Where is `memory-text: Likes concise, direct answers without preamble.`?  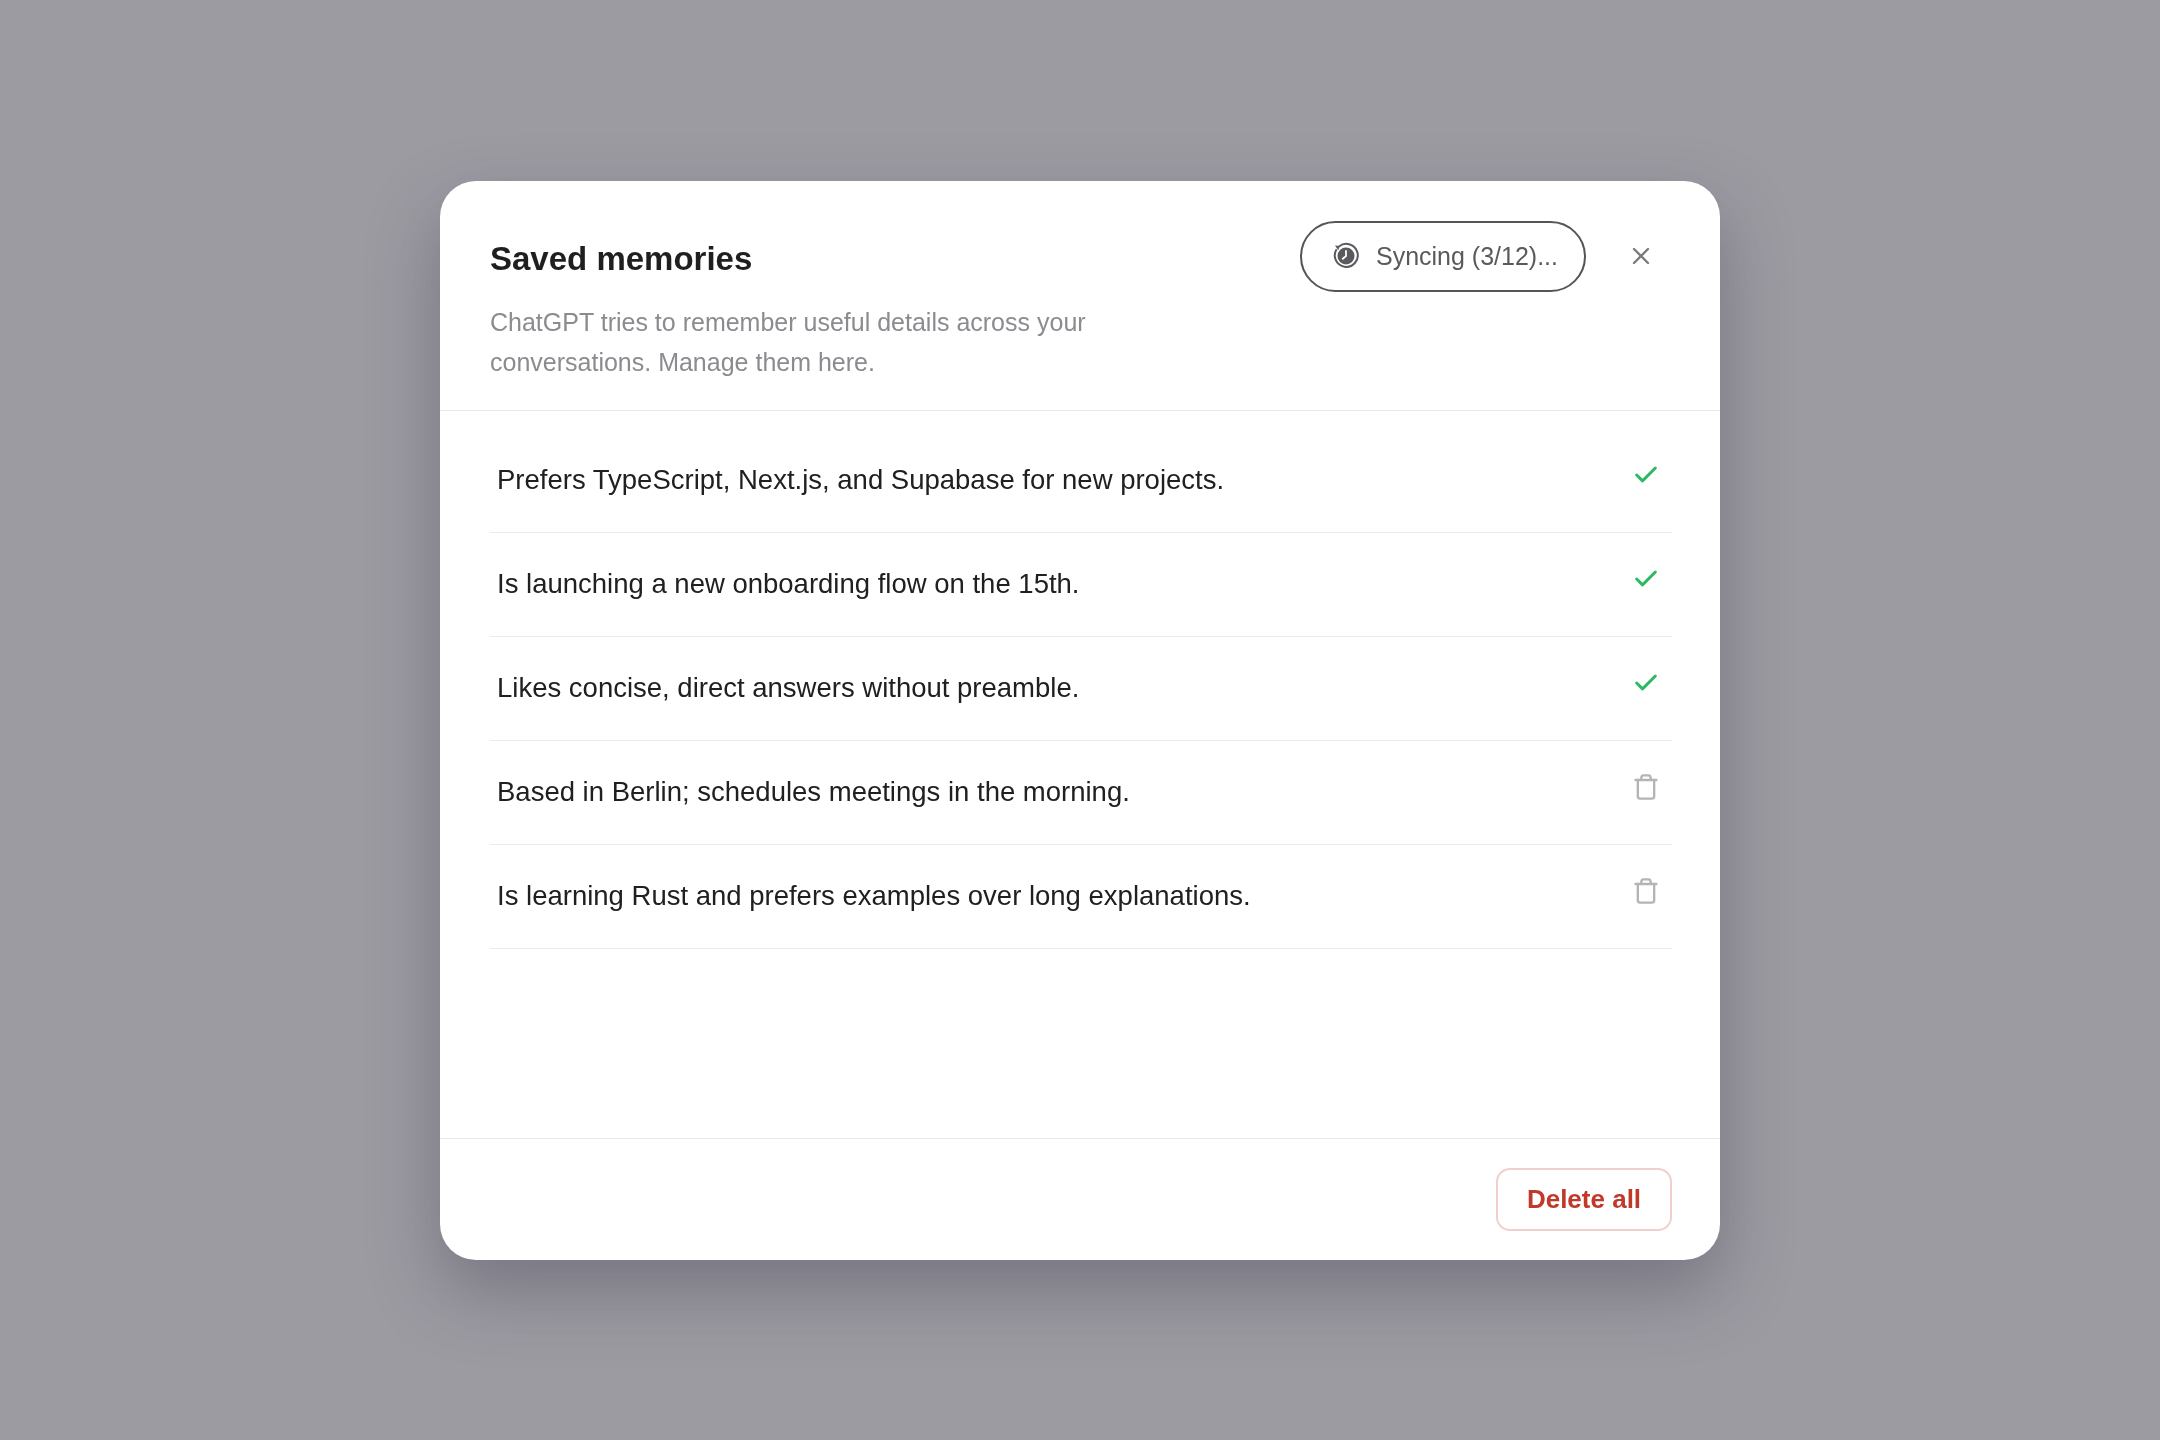
memory-text: Likes concise, direct answers without preamble. is located at coordinates (788, 688).